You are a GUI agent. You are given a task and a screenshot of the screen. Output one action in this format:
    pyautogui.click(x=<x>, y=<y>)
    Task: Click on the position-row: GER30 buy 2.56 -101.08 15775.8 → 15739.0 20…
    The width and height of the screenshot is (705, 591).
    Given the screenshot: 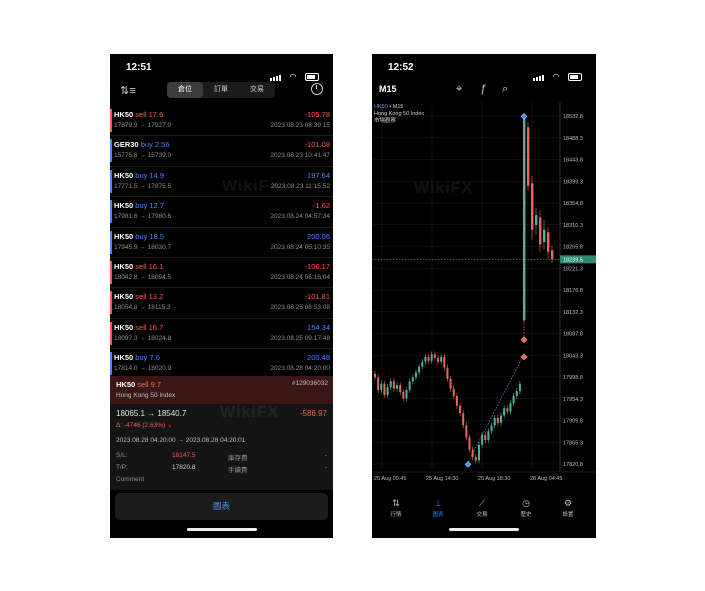 What is the action you would take?
    pyautogui.click(x=221, y=151)
    